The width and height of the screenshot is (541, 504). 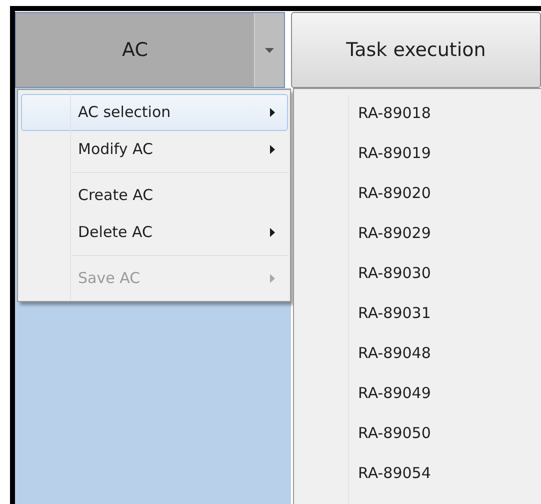 What do you see at coordinates (154, 112) in the screenshot?
I see `menu-item: AC selection` at bounding box center [154, 112].